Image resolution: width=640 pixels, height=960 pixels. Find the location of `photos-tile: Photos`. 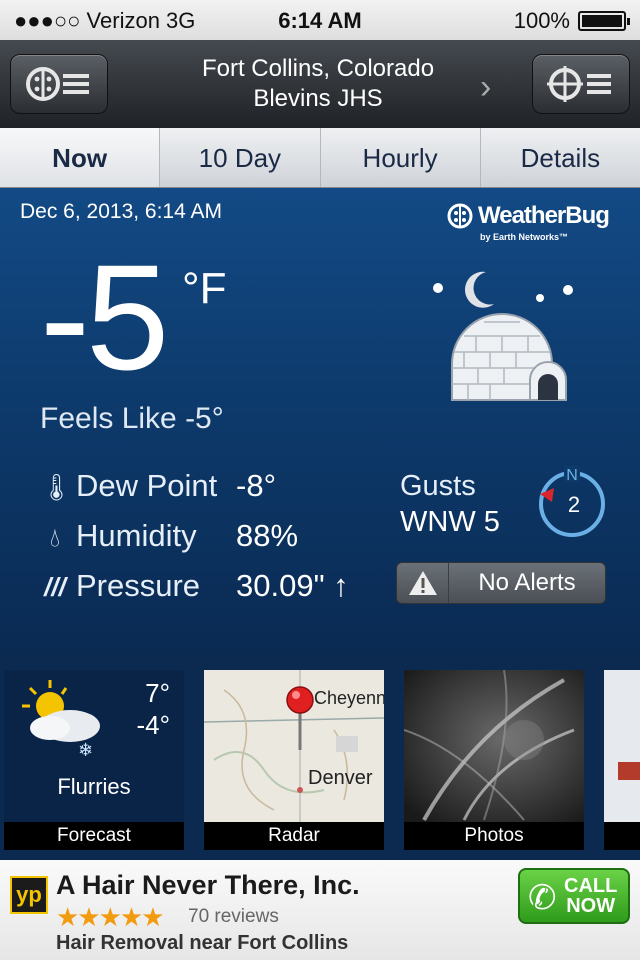

photos-tile: Photos is located at coordinates (494, 760).